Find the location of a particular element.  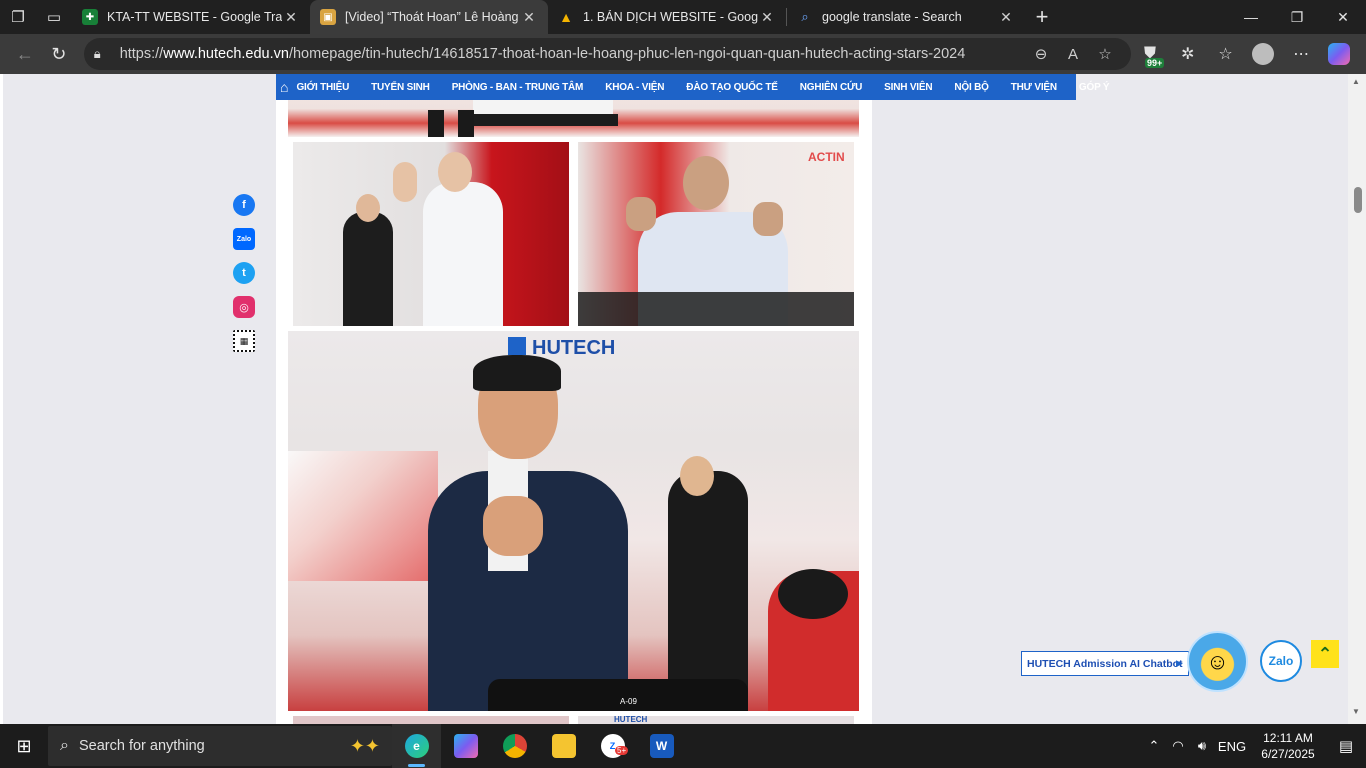

clock-time: 12:11 AM is located at coordinates (1288, 738).